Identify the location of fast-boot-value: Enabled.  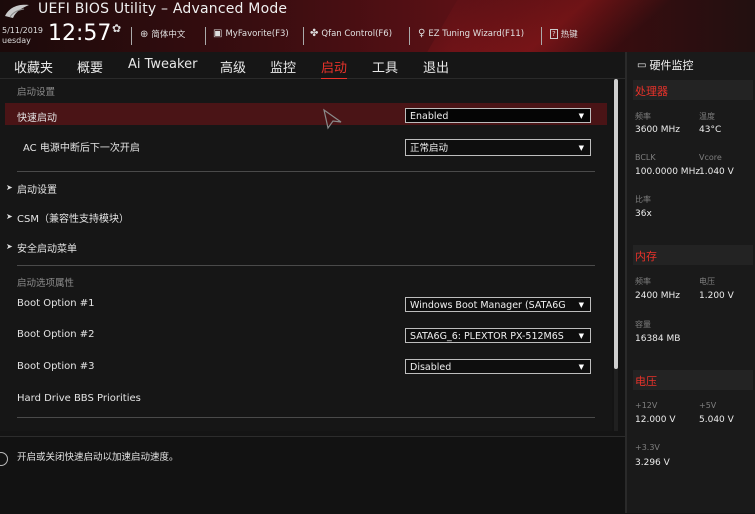
(429, 116).